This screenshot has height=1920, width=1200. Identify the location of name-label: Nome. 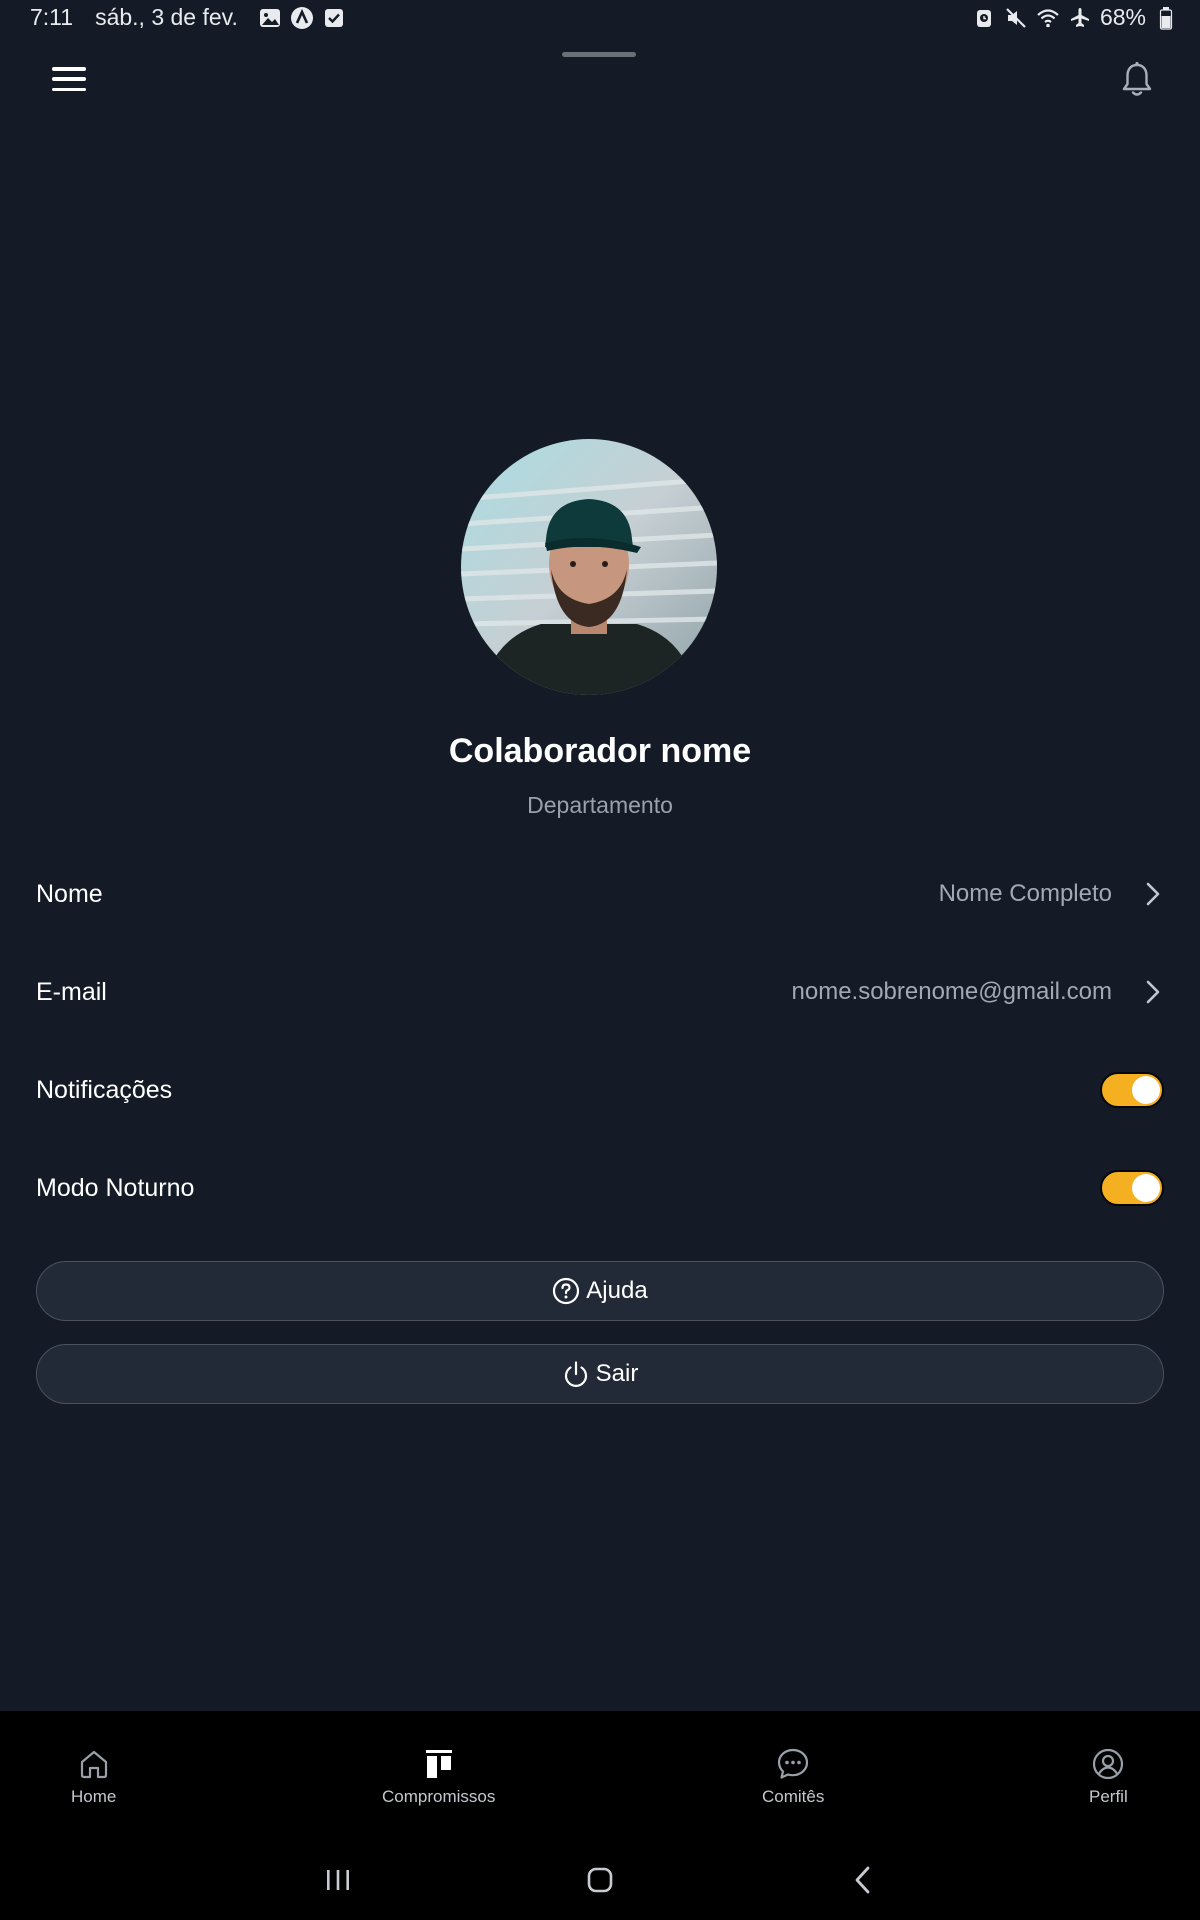
(69, 893).